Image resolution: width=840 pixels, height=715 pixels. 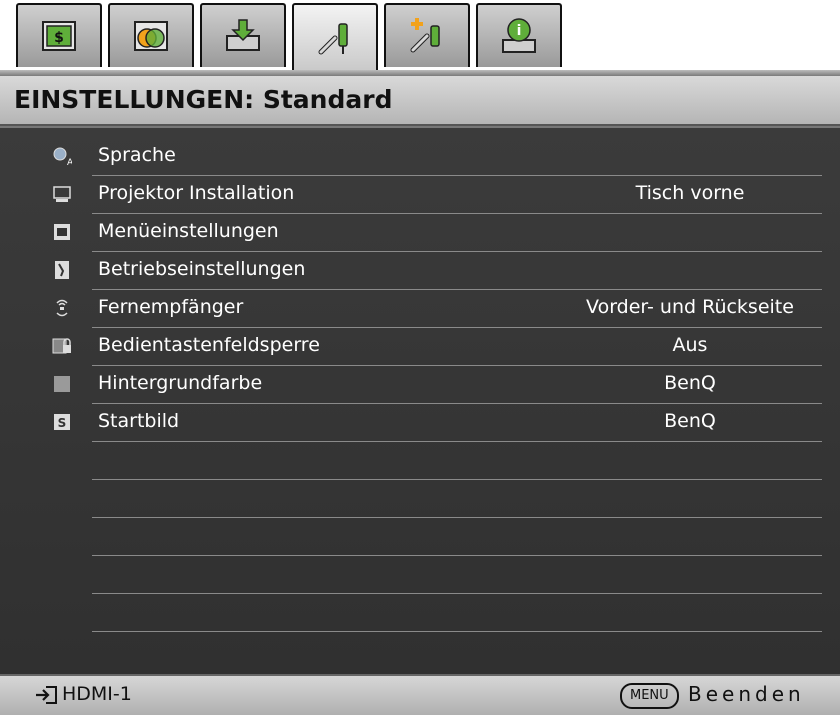 I want to click on tab-picture: $, so click(x=59, y=35).